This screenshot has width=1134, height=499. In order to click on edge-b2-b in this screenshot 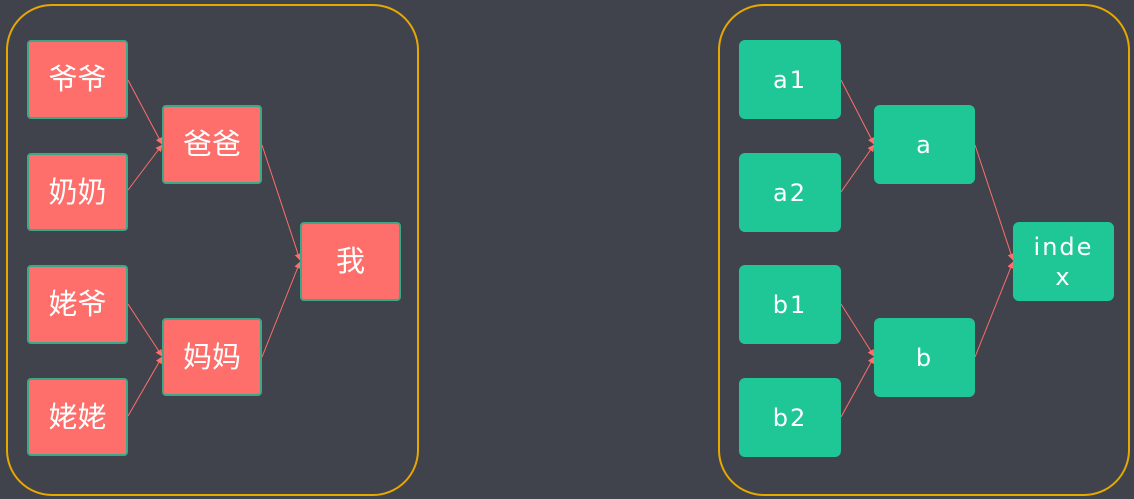, I will do `click(857, 387)`.